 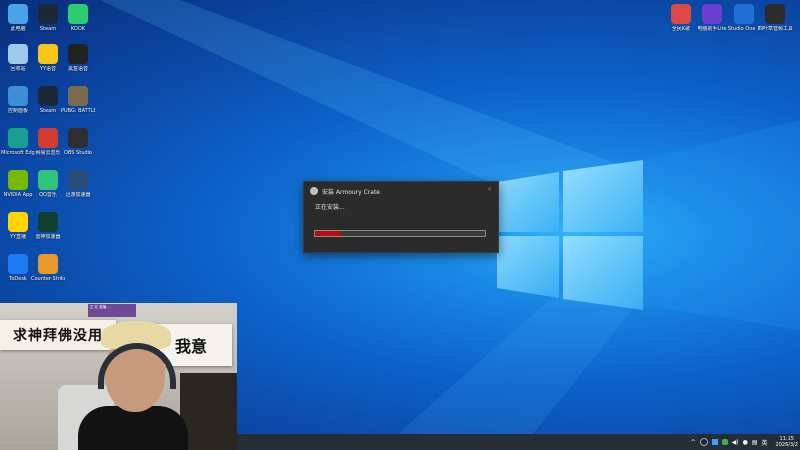 I want to click on webcam-shelf, so click(x=208, y=411).